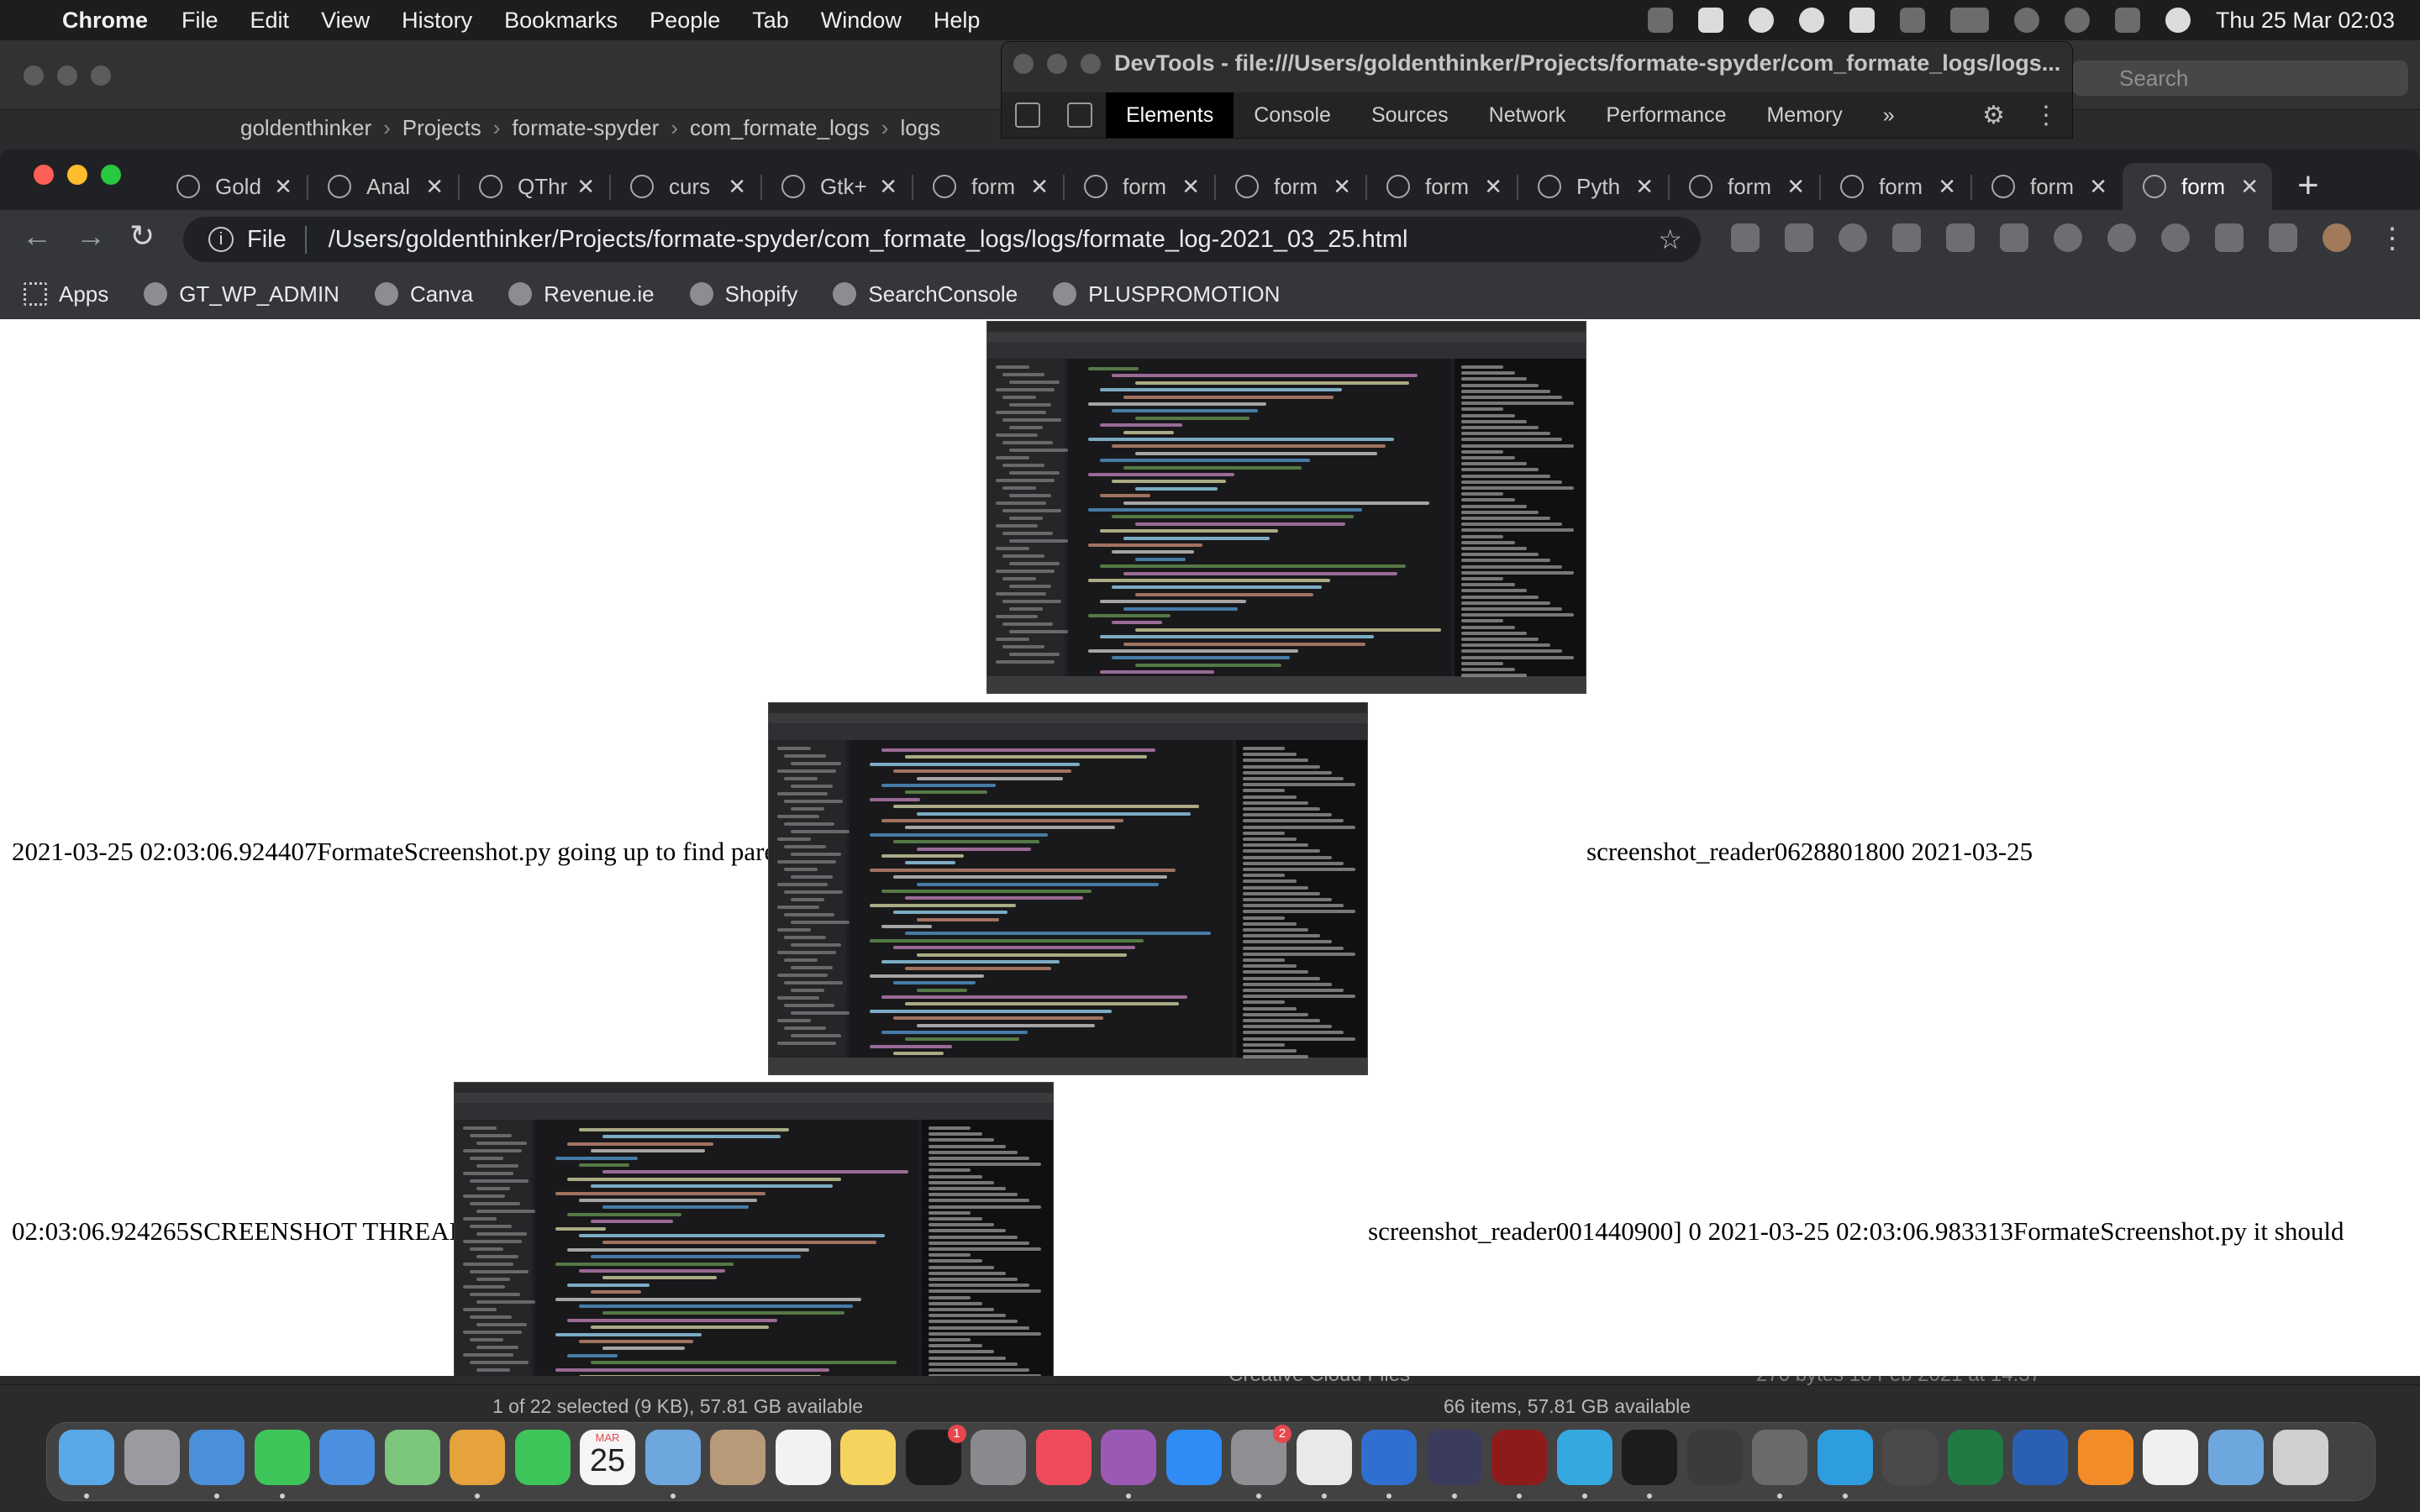  I want to click on chrome-window-controls, so click(77, 175).